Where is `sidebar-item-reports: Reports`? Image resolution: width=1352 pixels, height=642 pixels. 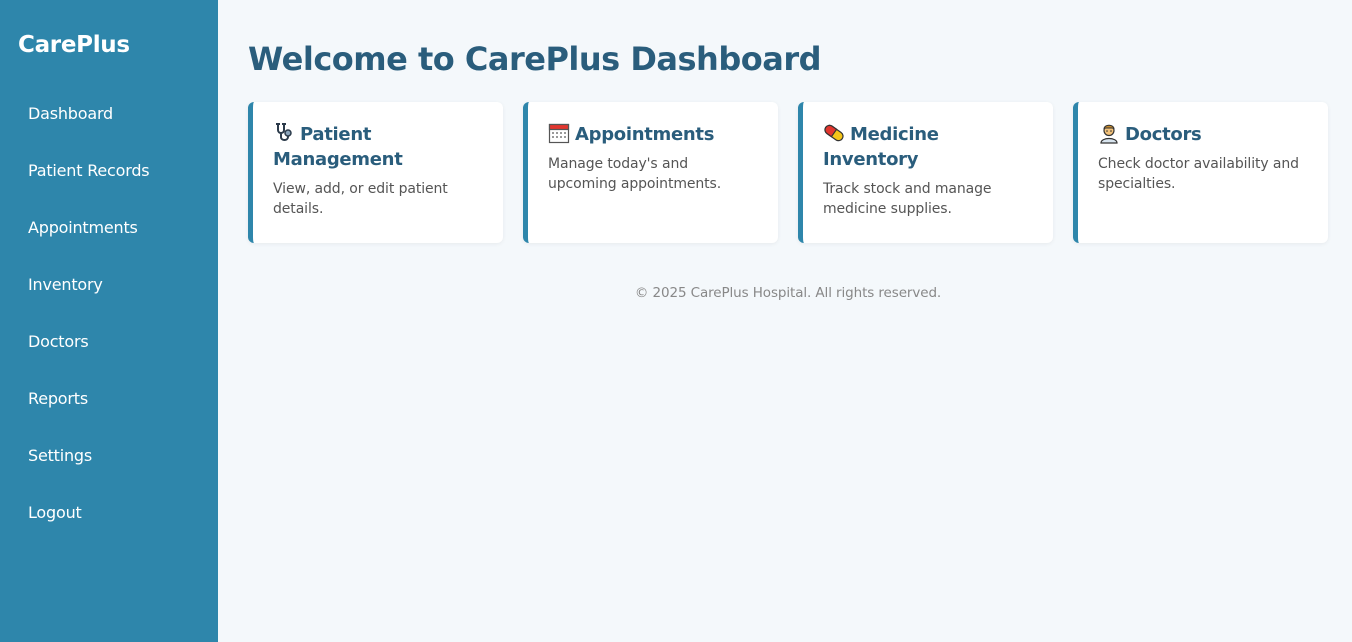
sidebar-item-reports: Reports is located at coordinates (109, 398).